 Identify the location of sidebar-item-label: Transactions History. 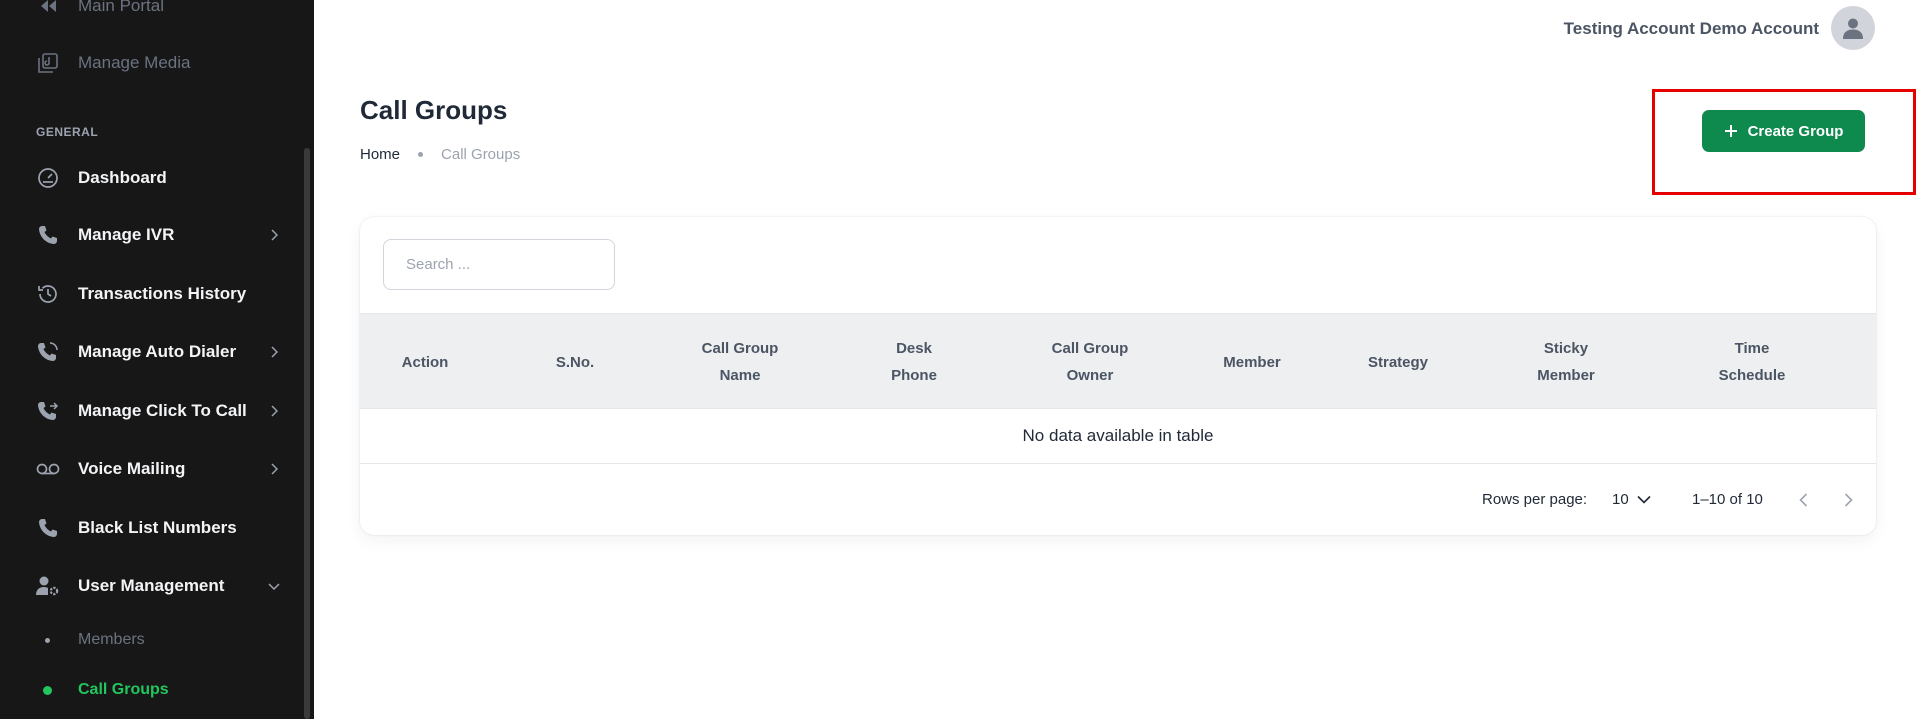
(162, 293).